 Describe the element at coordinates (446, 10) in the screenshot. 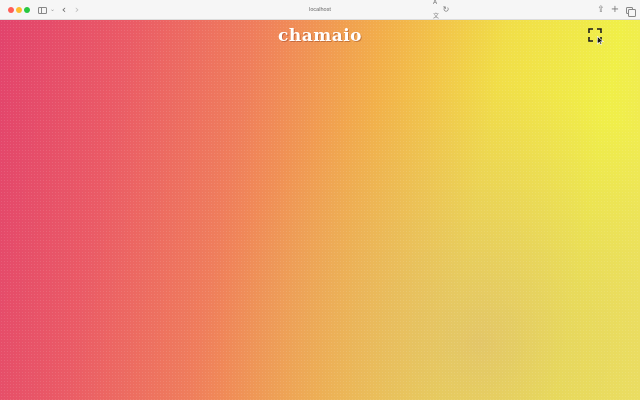

I see `reload-icon: ↻` at that location.